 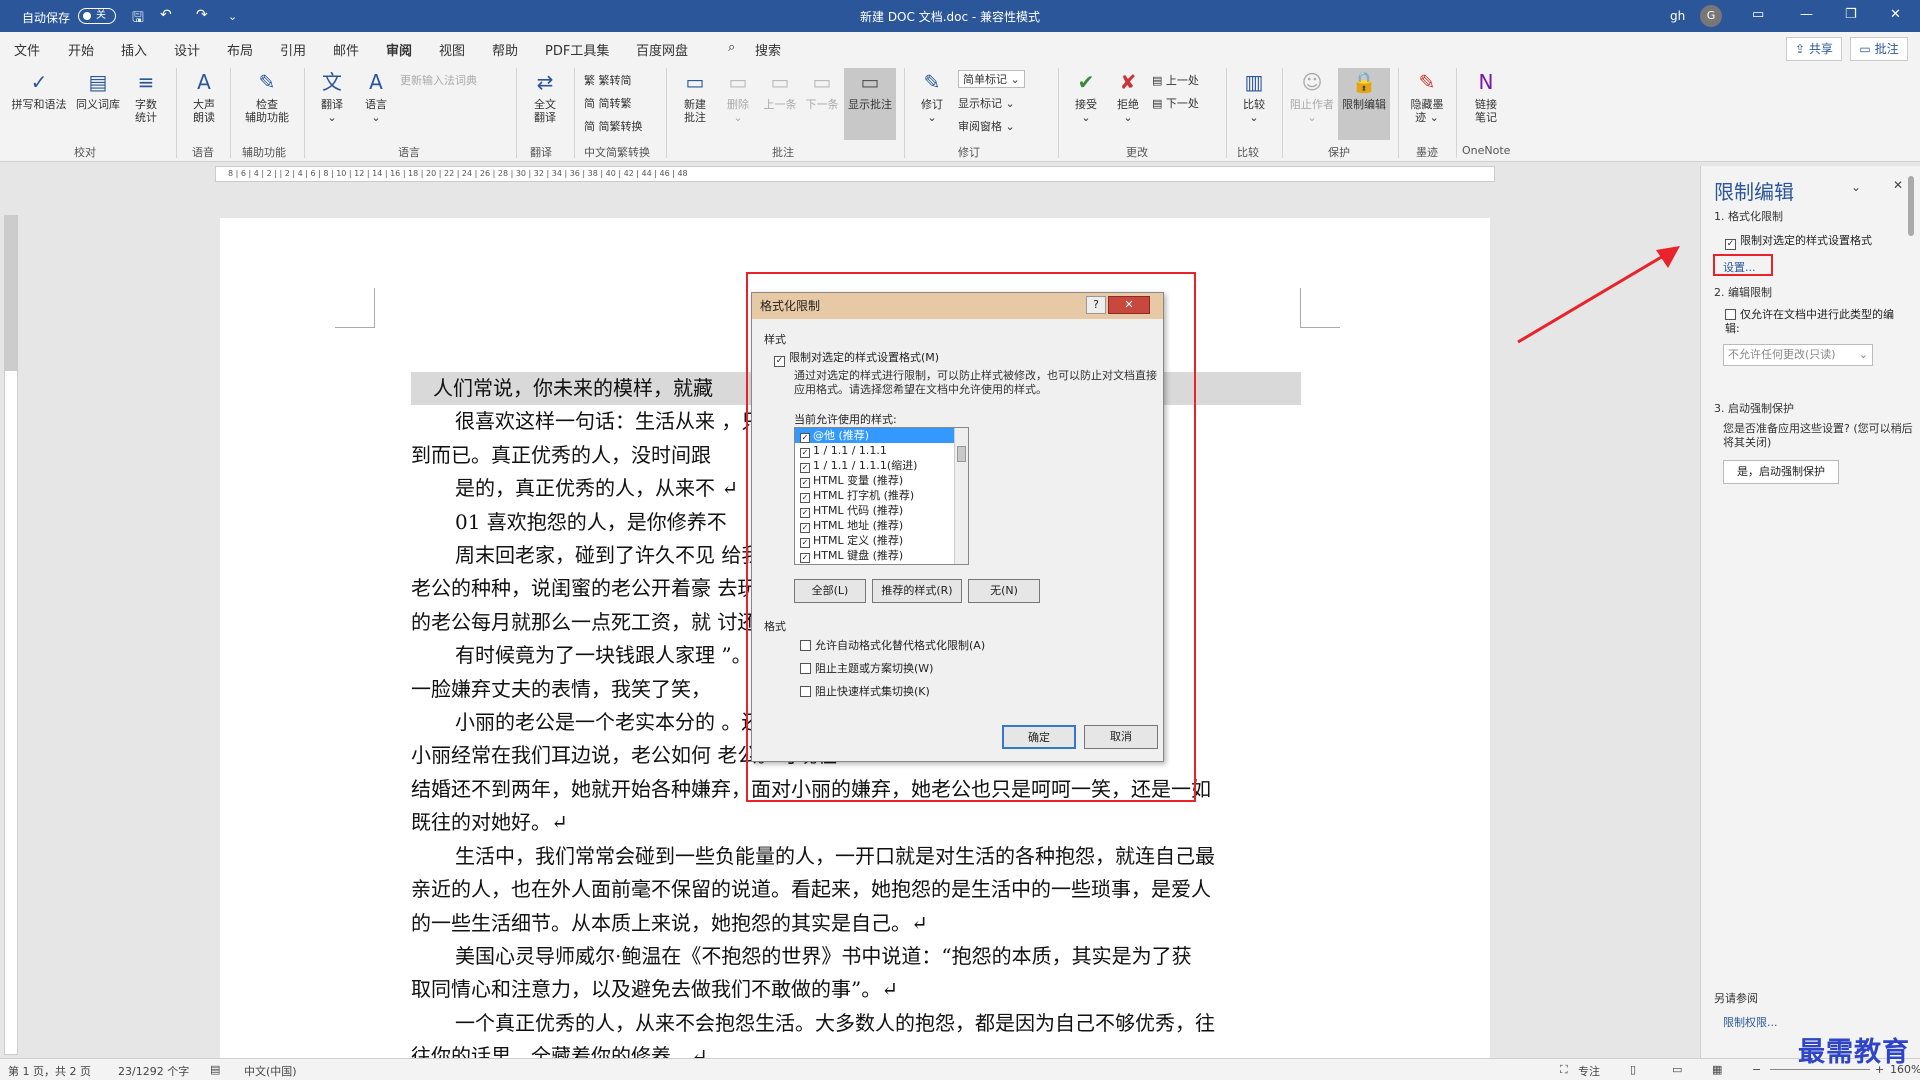 What do you see at coordinates (232, 16) in the screenshot?
I see `customize-qat-icon: ⌄` at bounding box center [232, 16].